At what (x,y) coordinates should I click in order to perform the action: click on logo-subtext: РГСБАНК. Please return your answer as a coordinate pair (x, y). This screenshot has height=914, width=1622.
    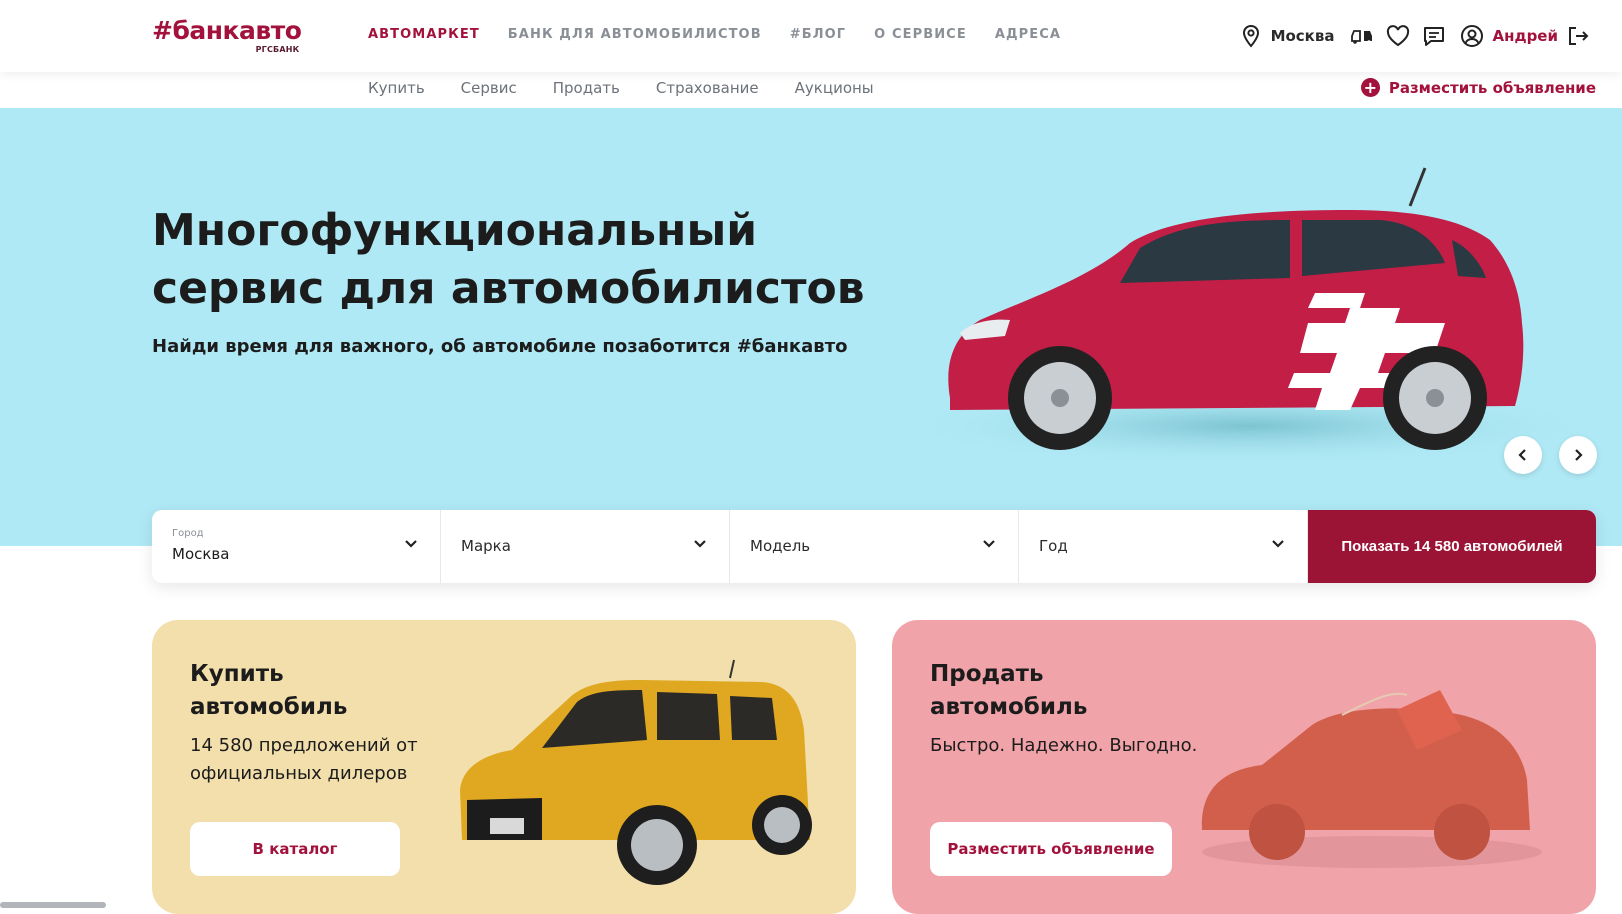
    Looking at the image, I should click on (277, 49).